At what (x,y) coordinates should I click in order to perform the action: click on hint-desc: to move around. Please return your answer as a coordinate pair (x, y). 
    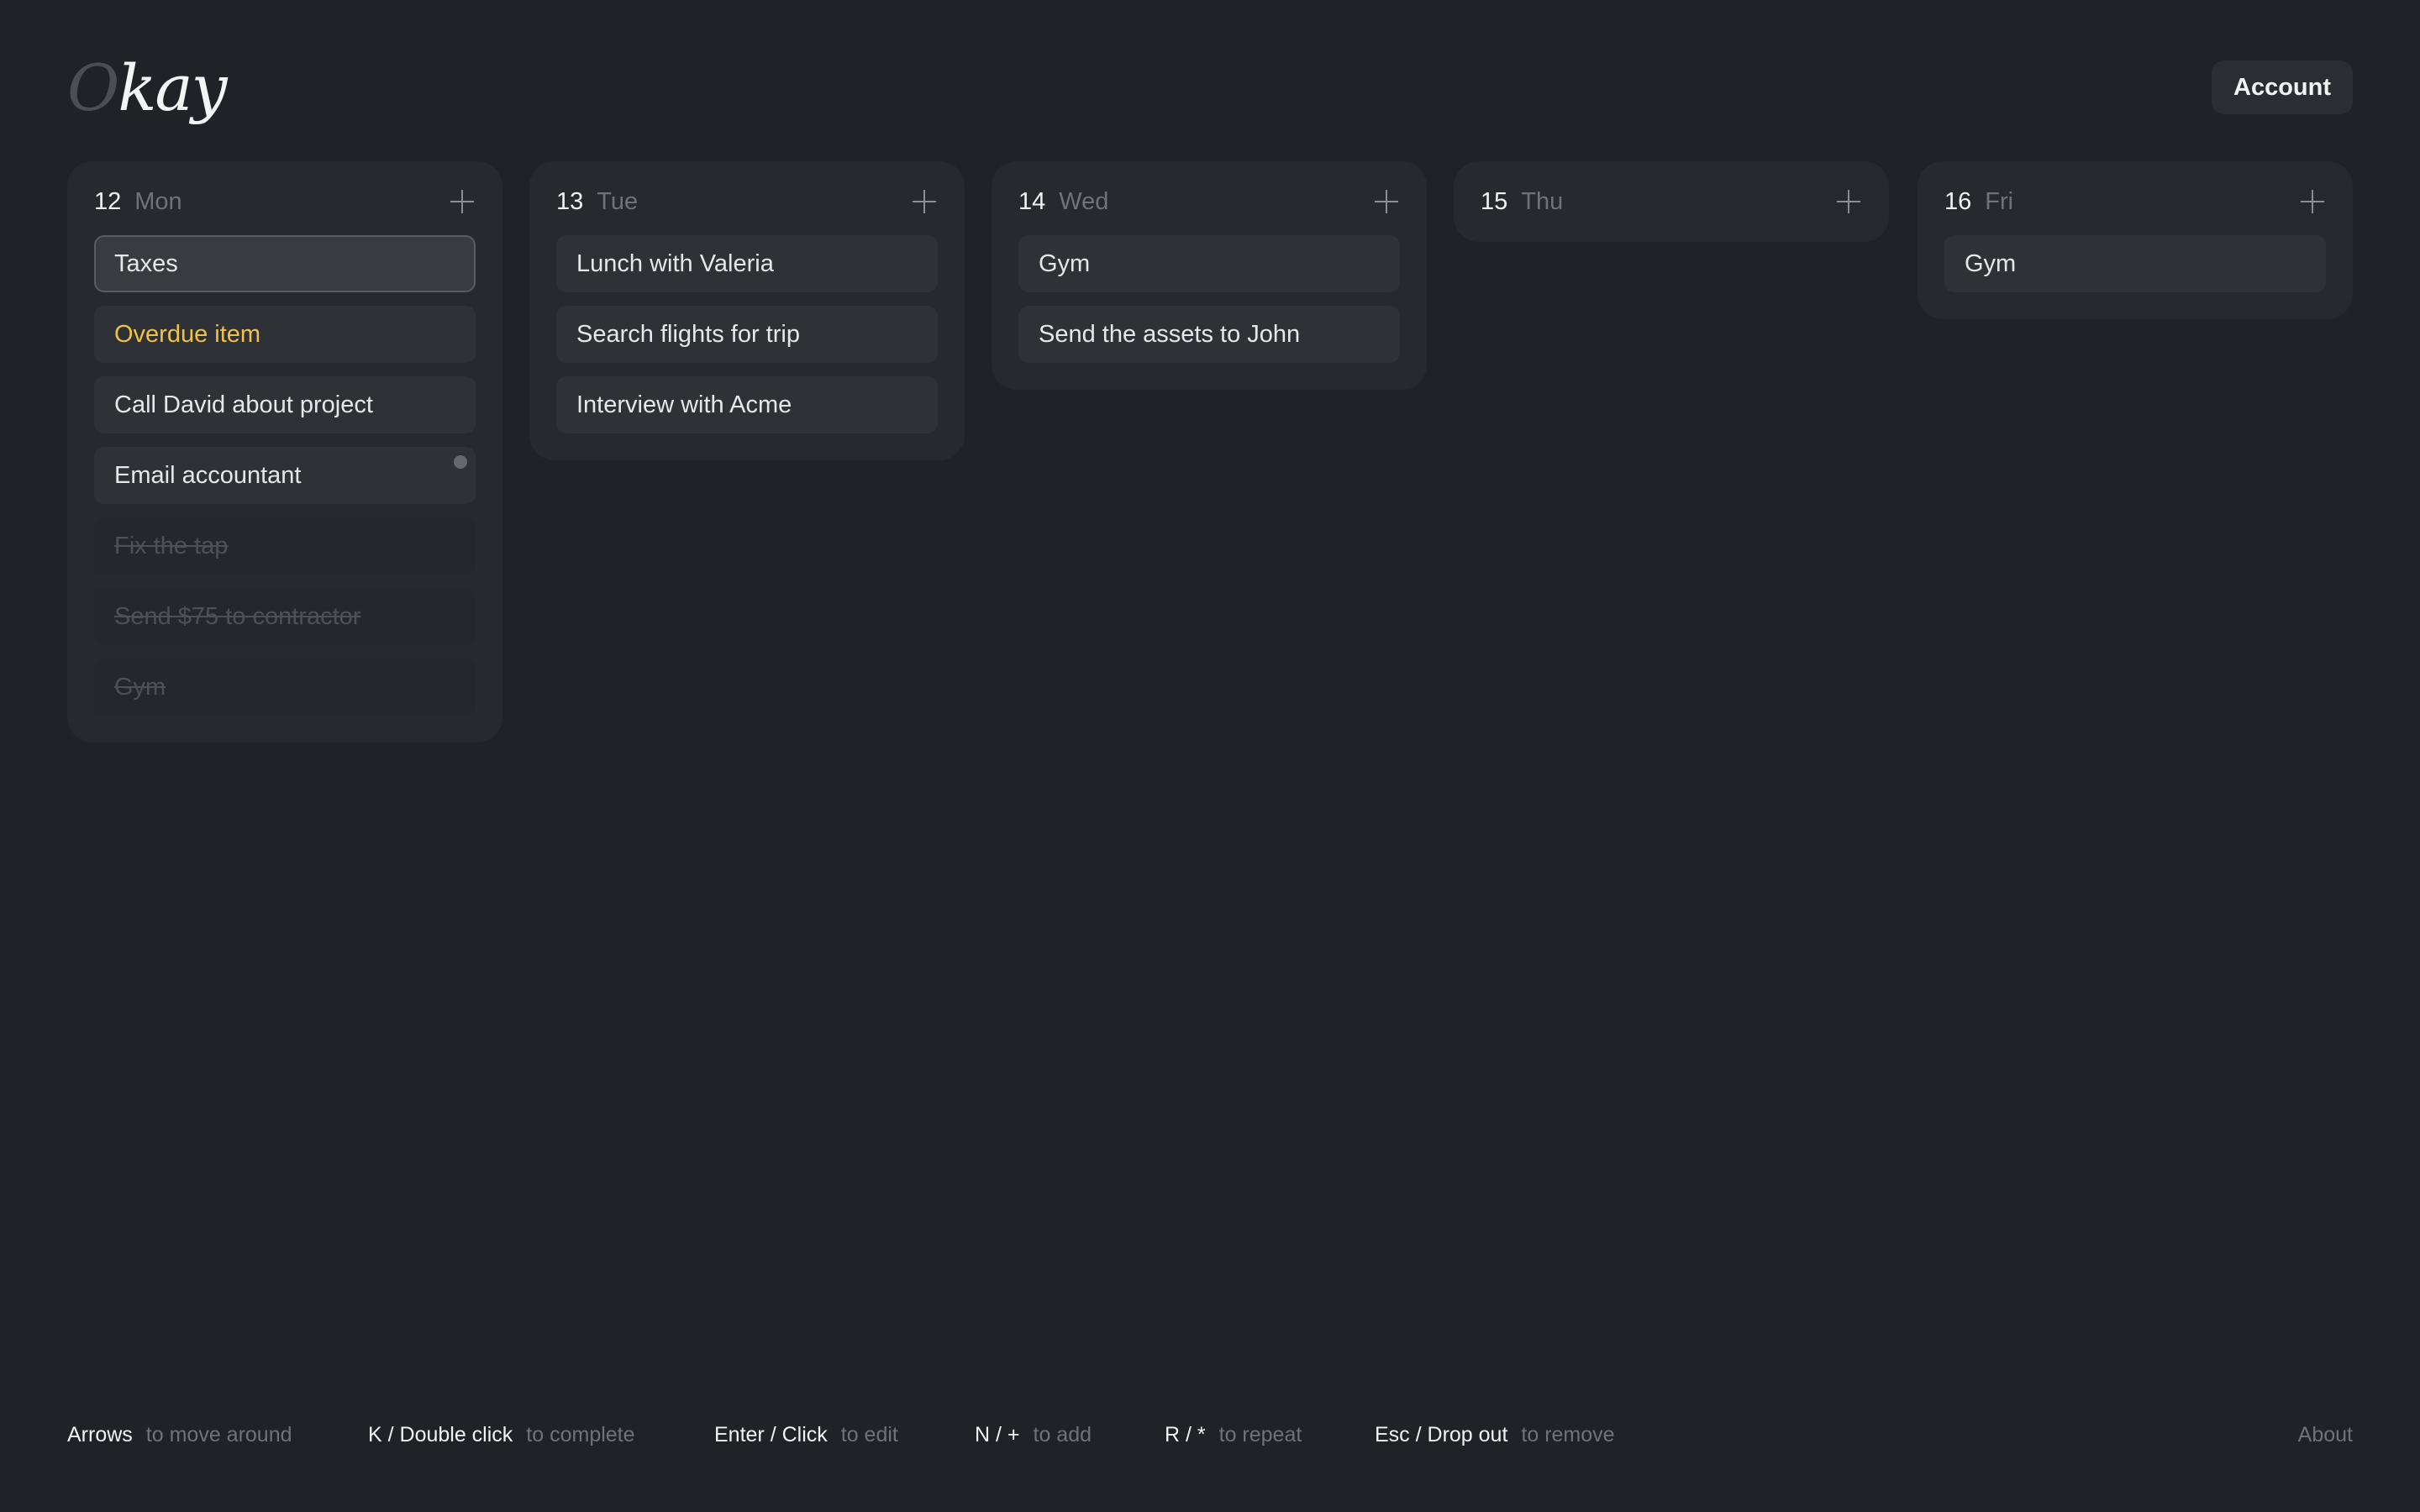
    Looking at the image, I should click on (218, 1434).